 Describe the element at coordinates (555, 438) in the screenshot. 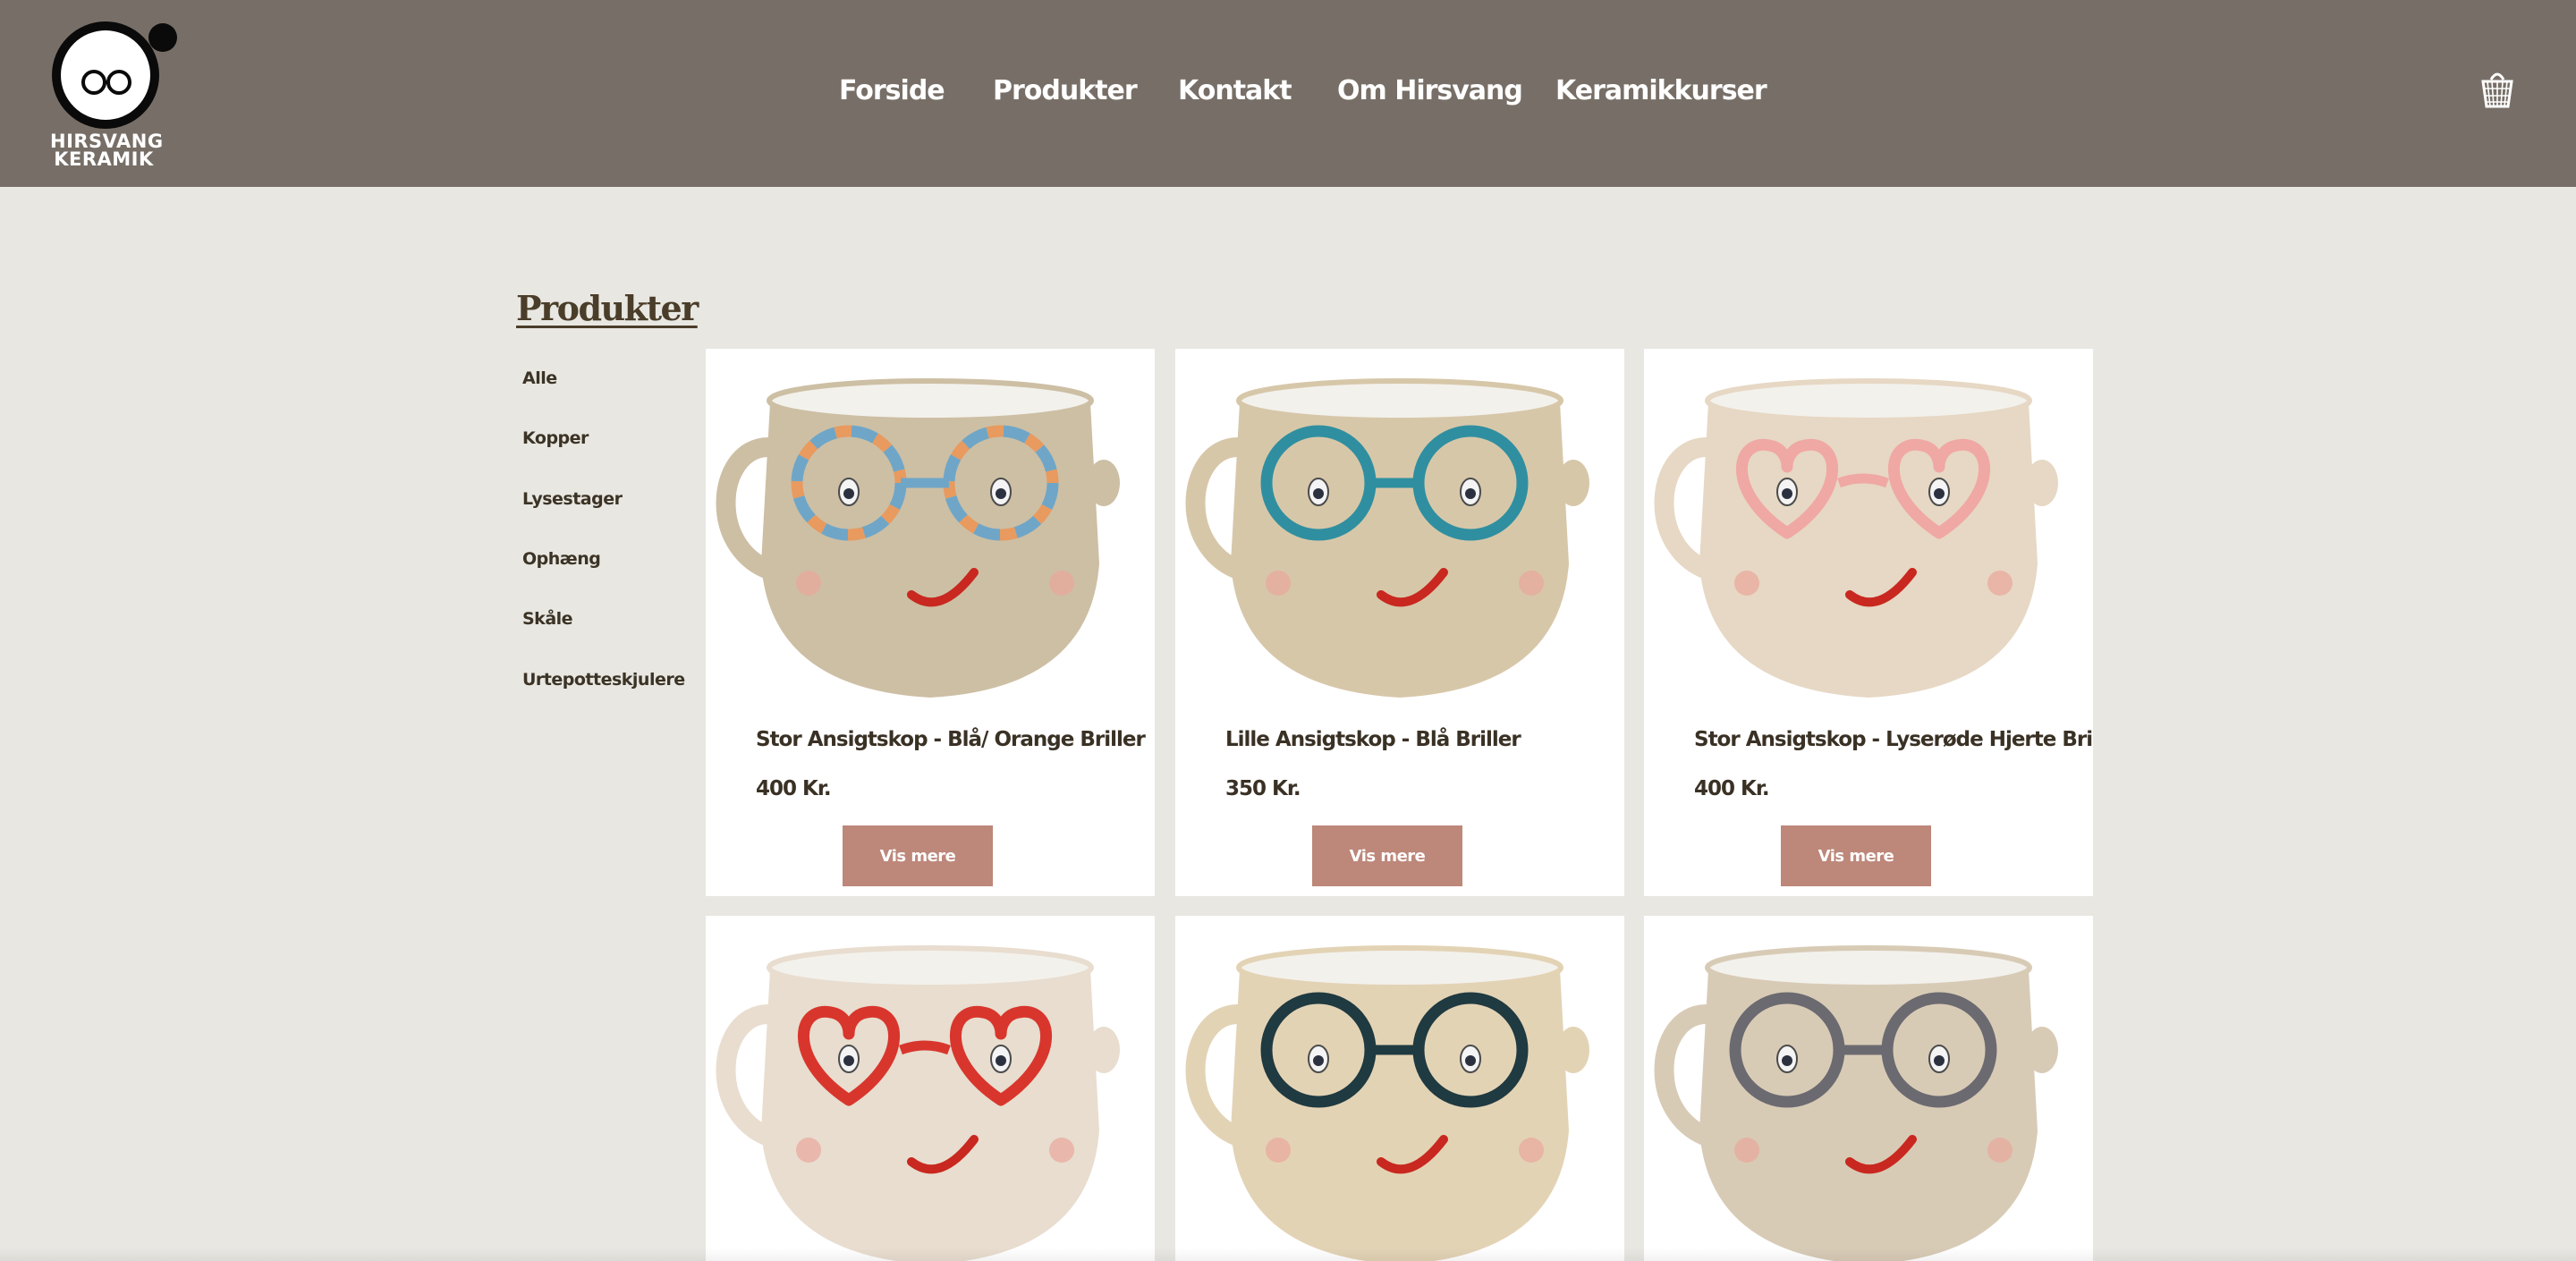

I see `category-kopper: Kopper` at that location.